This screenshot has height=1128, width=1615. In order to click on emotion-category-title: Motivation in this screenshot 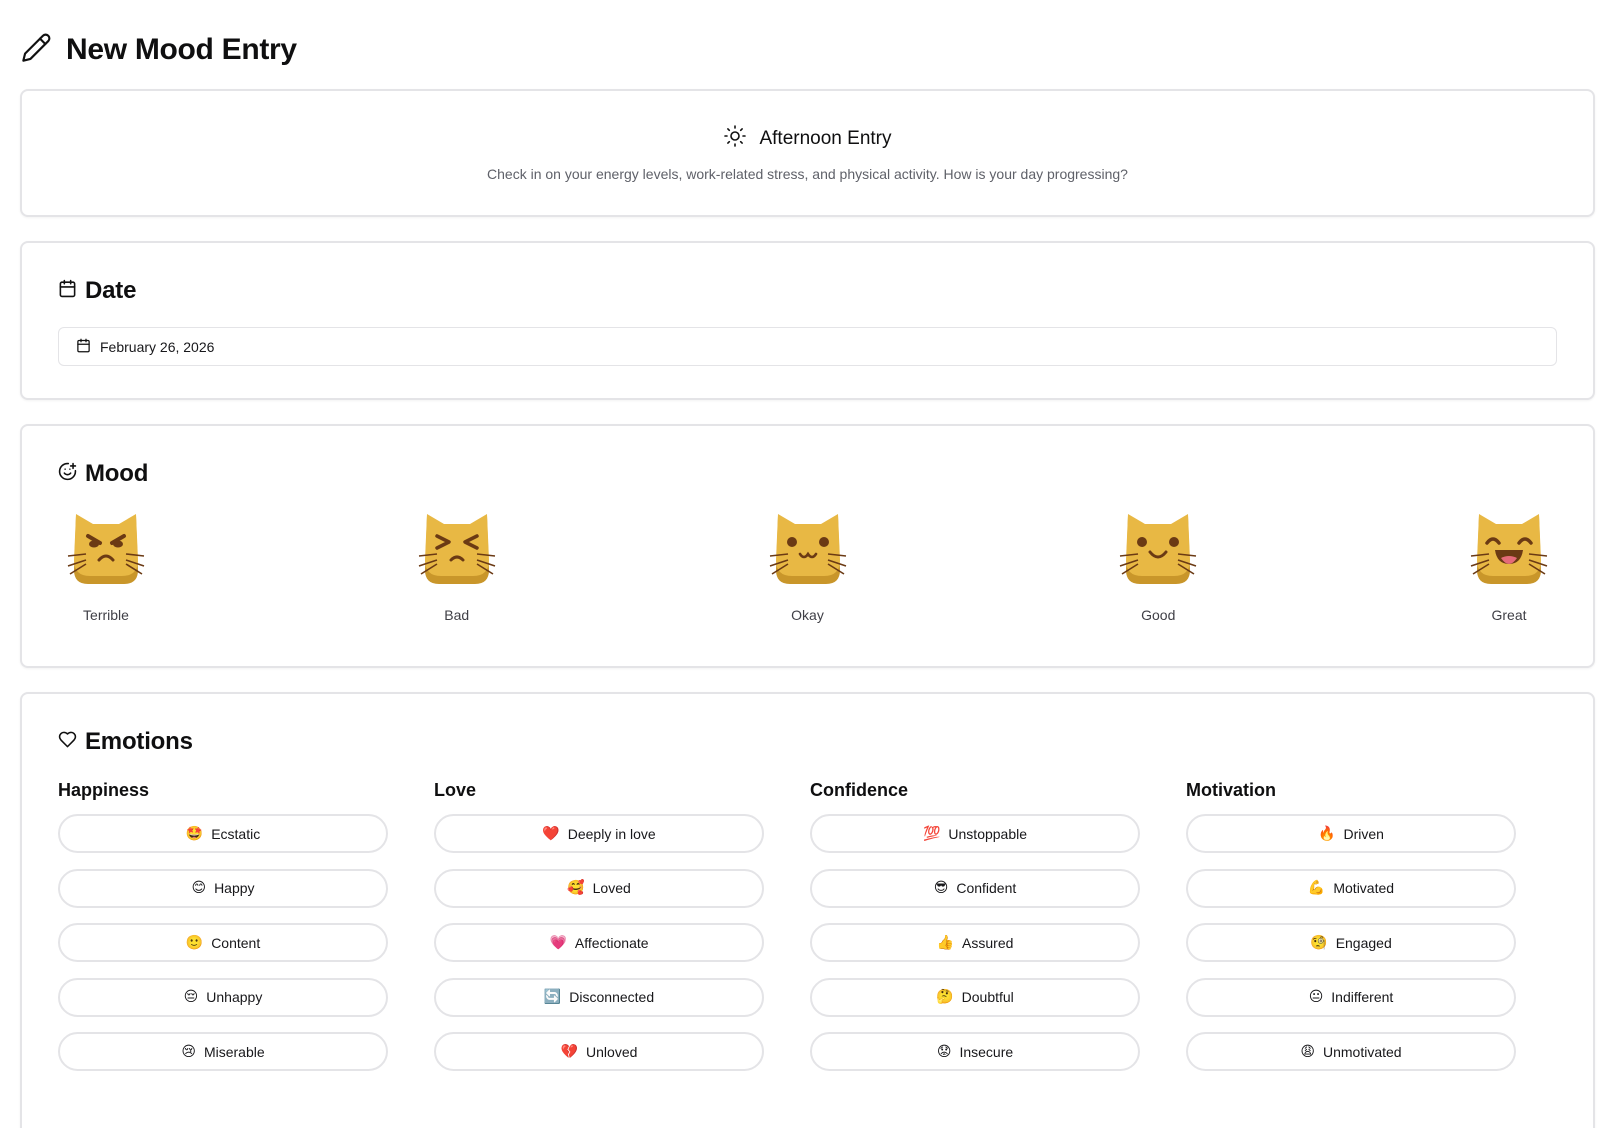, I will do `click(1231, 790)`.